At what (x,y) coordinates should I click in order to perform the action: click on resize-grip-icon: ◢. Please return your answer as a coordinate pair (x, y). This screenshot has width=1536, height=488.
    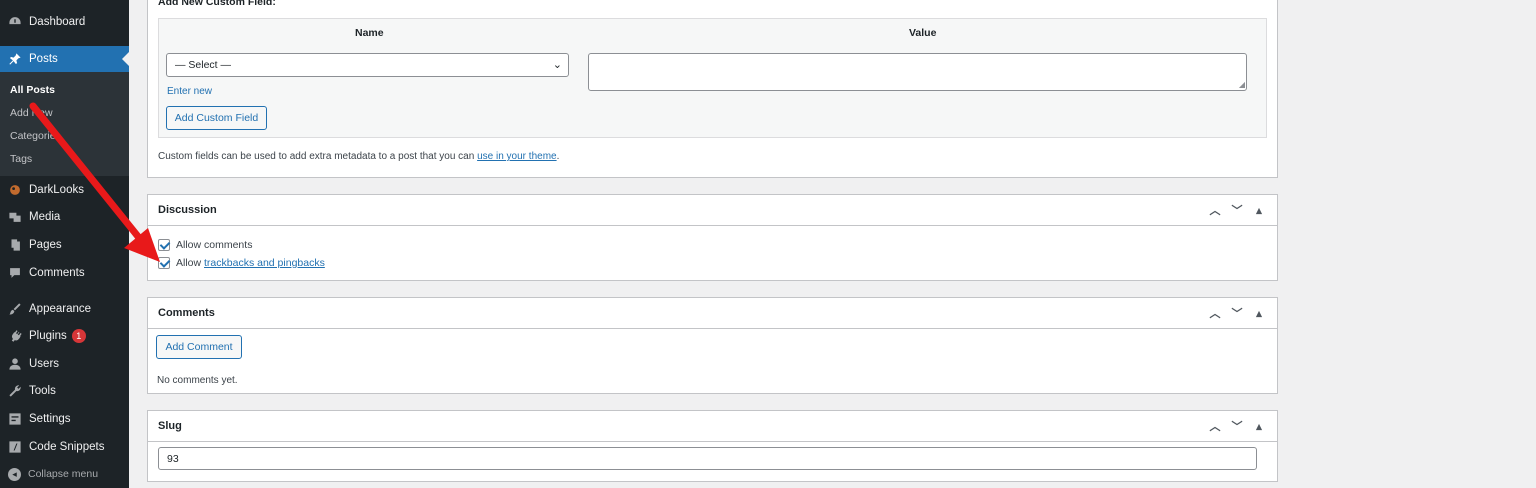
    Looking at the image, I should click on (1242, 84).